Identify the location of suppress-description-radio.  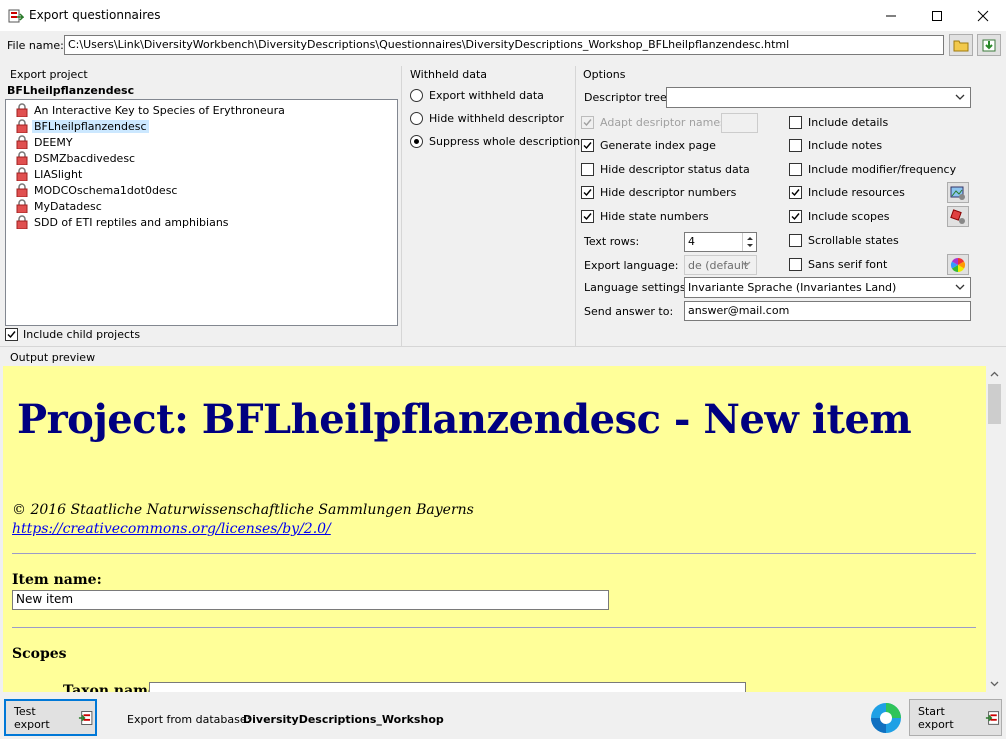
(416, 141).